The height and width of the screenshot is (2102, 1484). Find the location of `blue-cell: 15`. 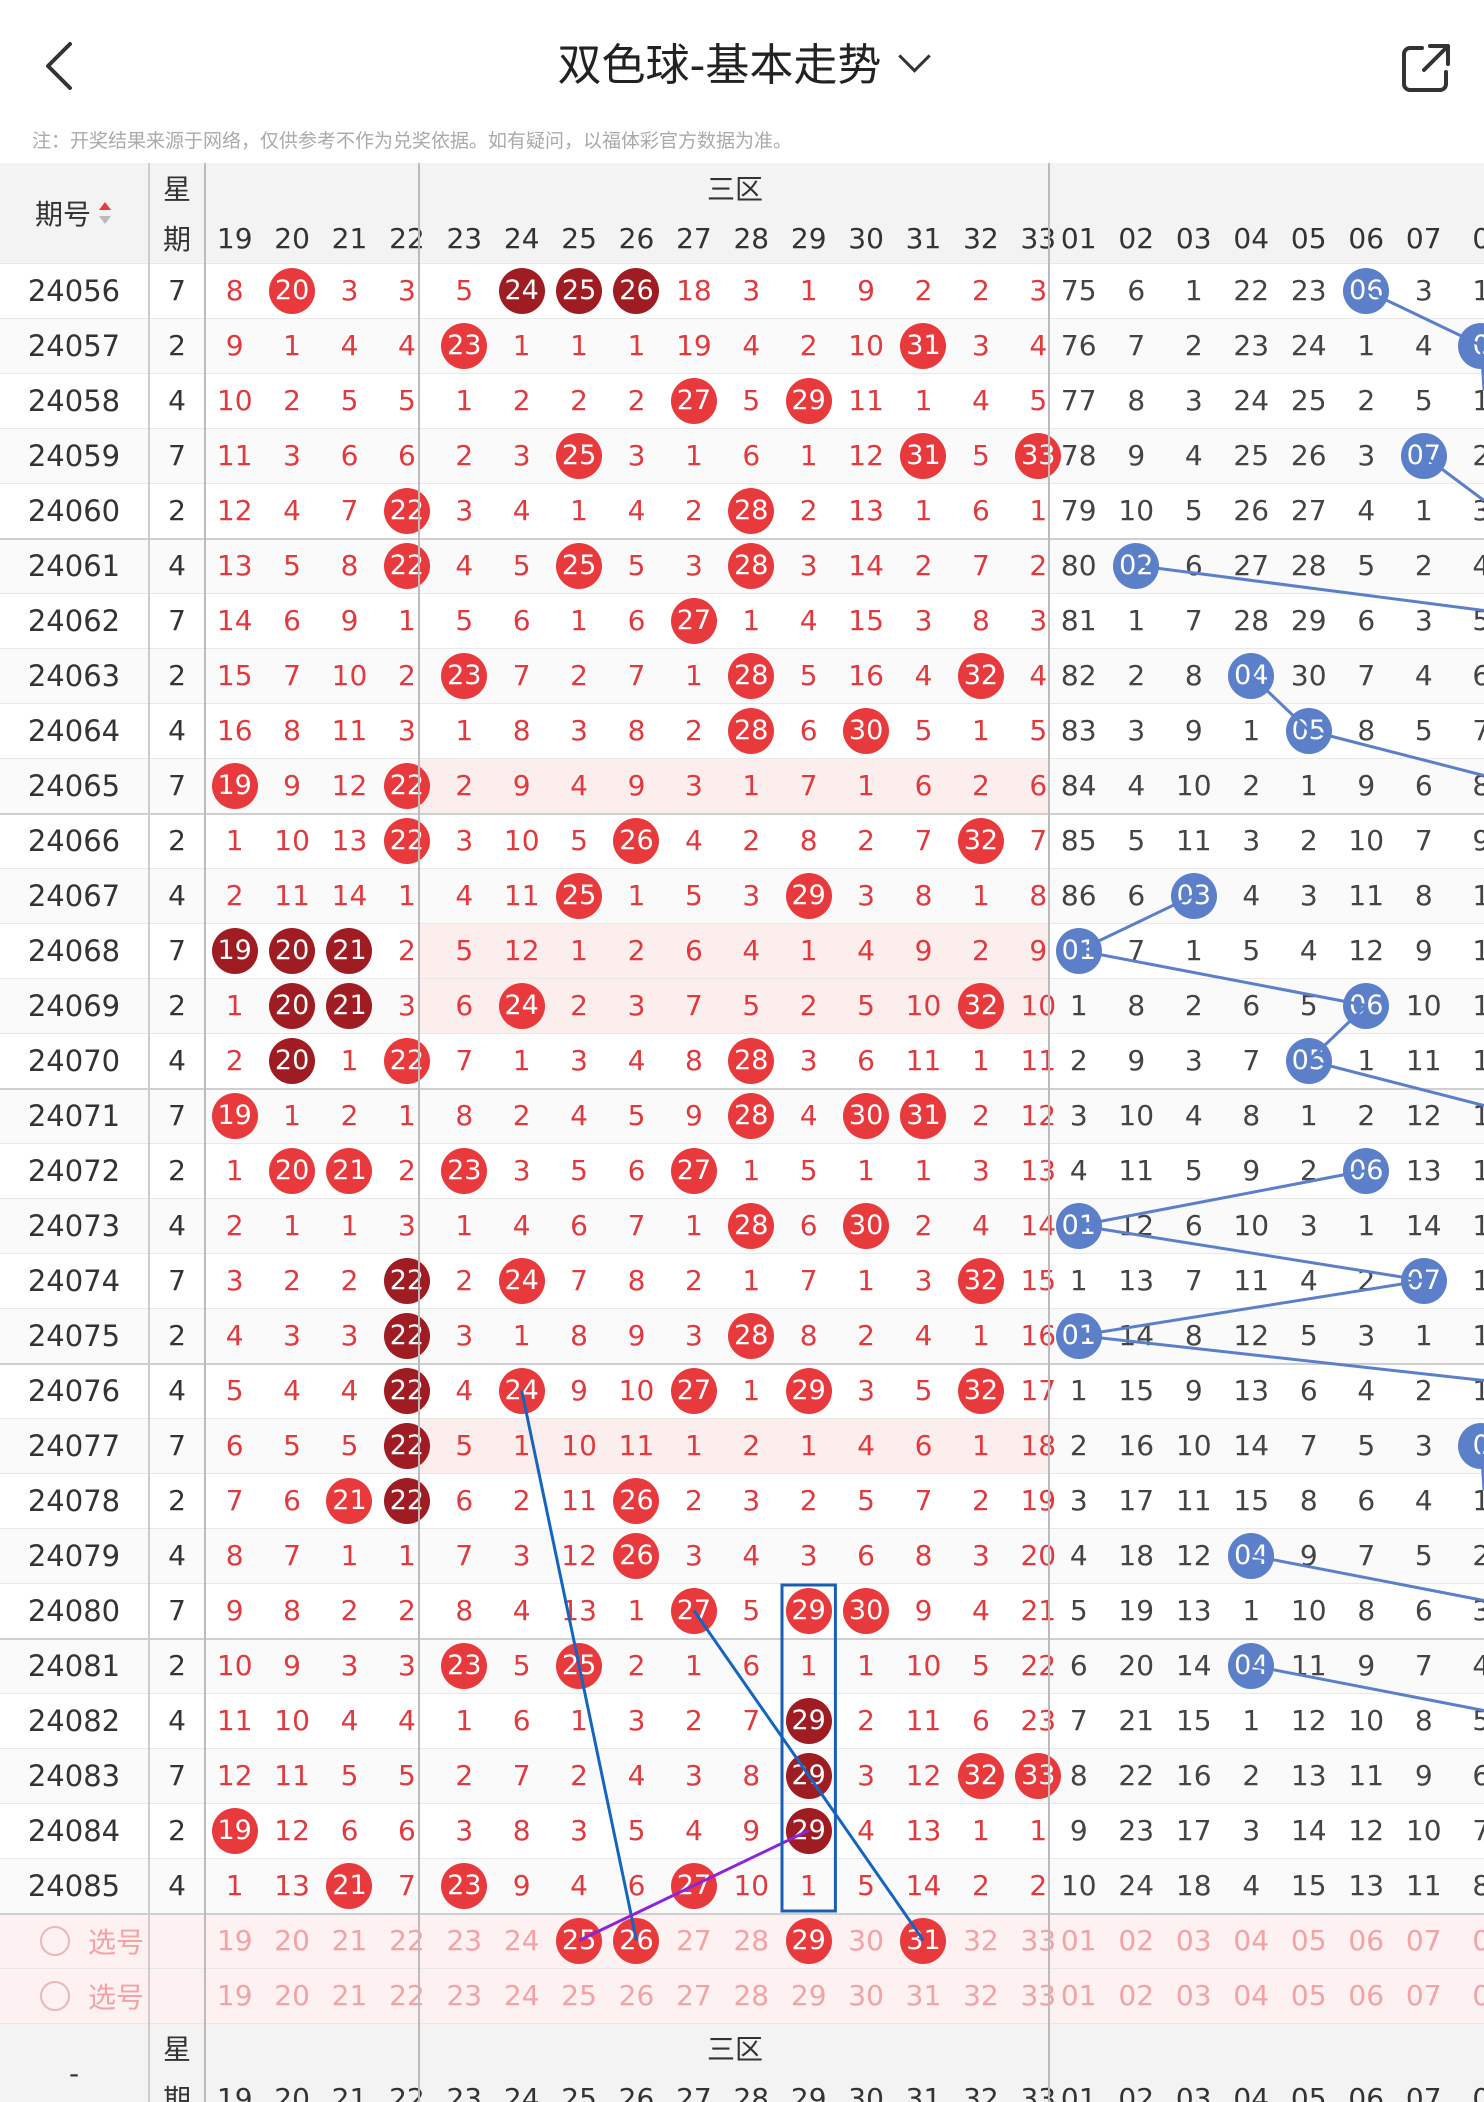

blue-cell: 15 is located at coordinates (1308, 1885).